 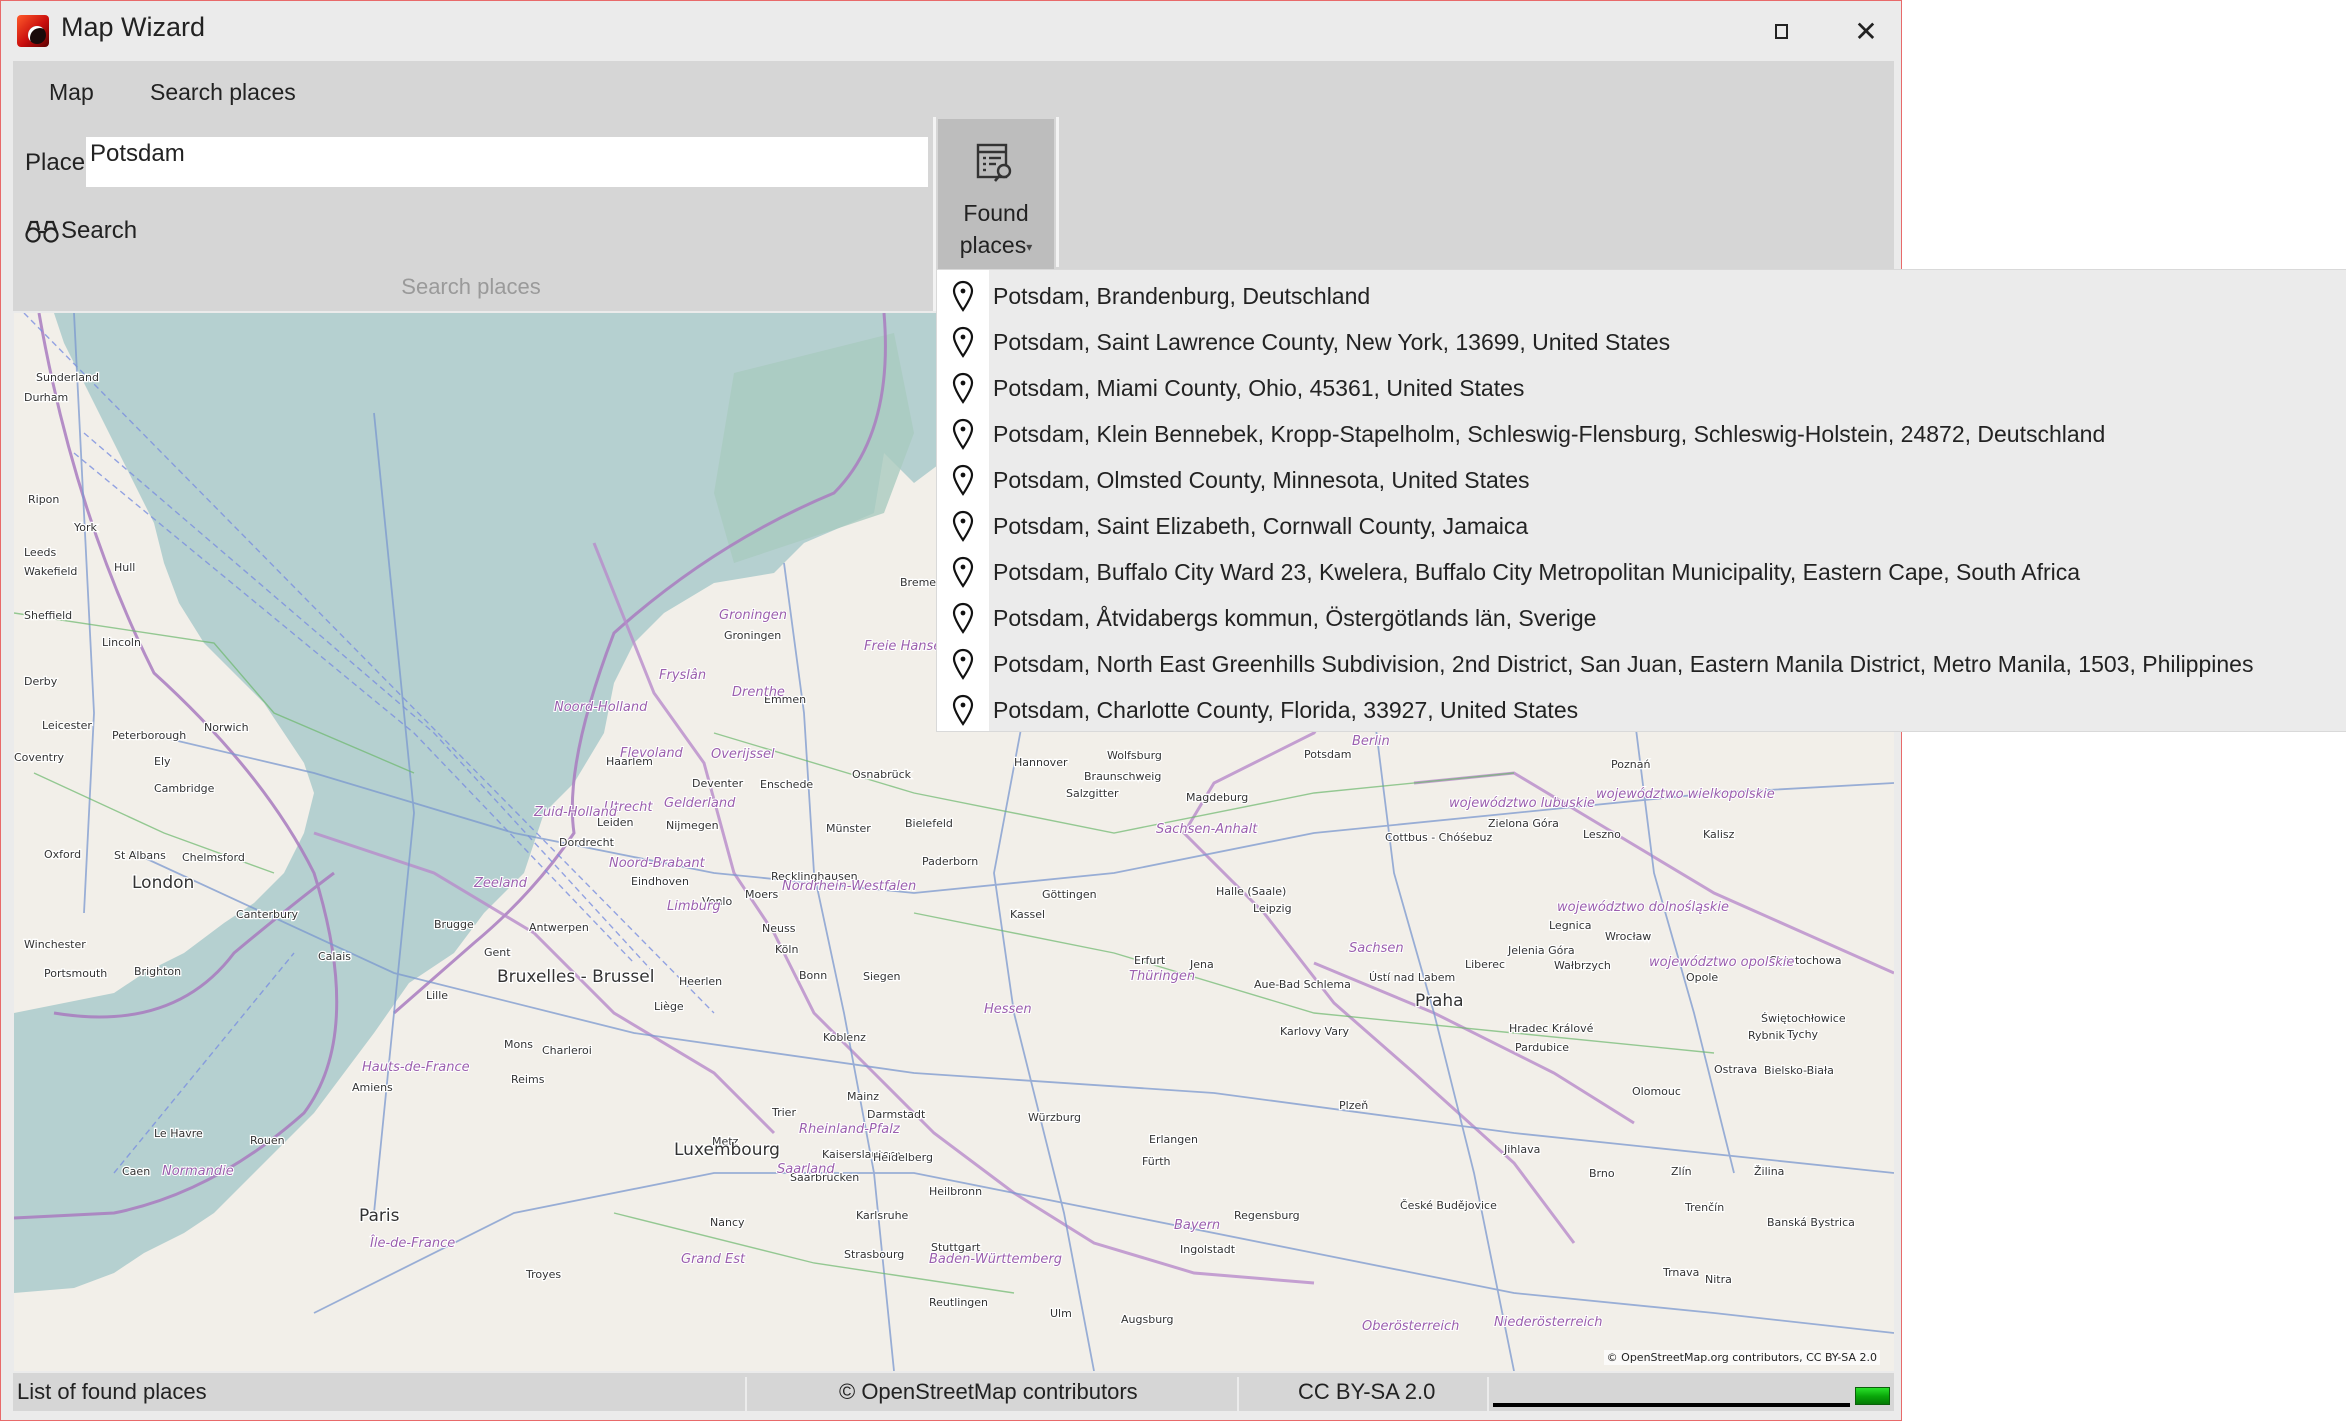 I want to click on city-label: Groningen, so click(x=752, y=635).